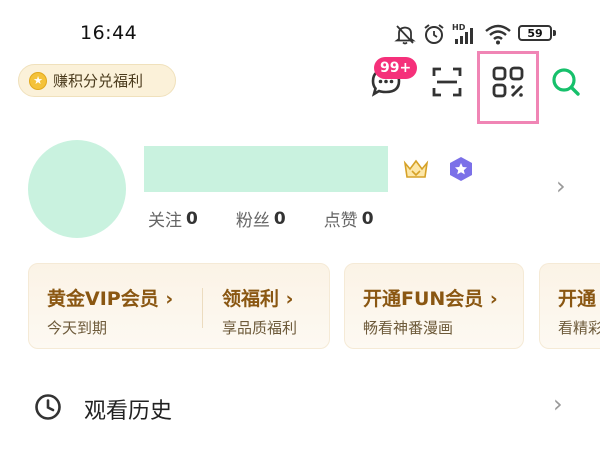  I want to click on profile-chevron-icon: ›, so click(561, 186).